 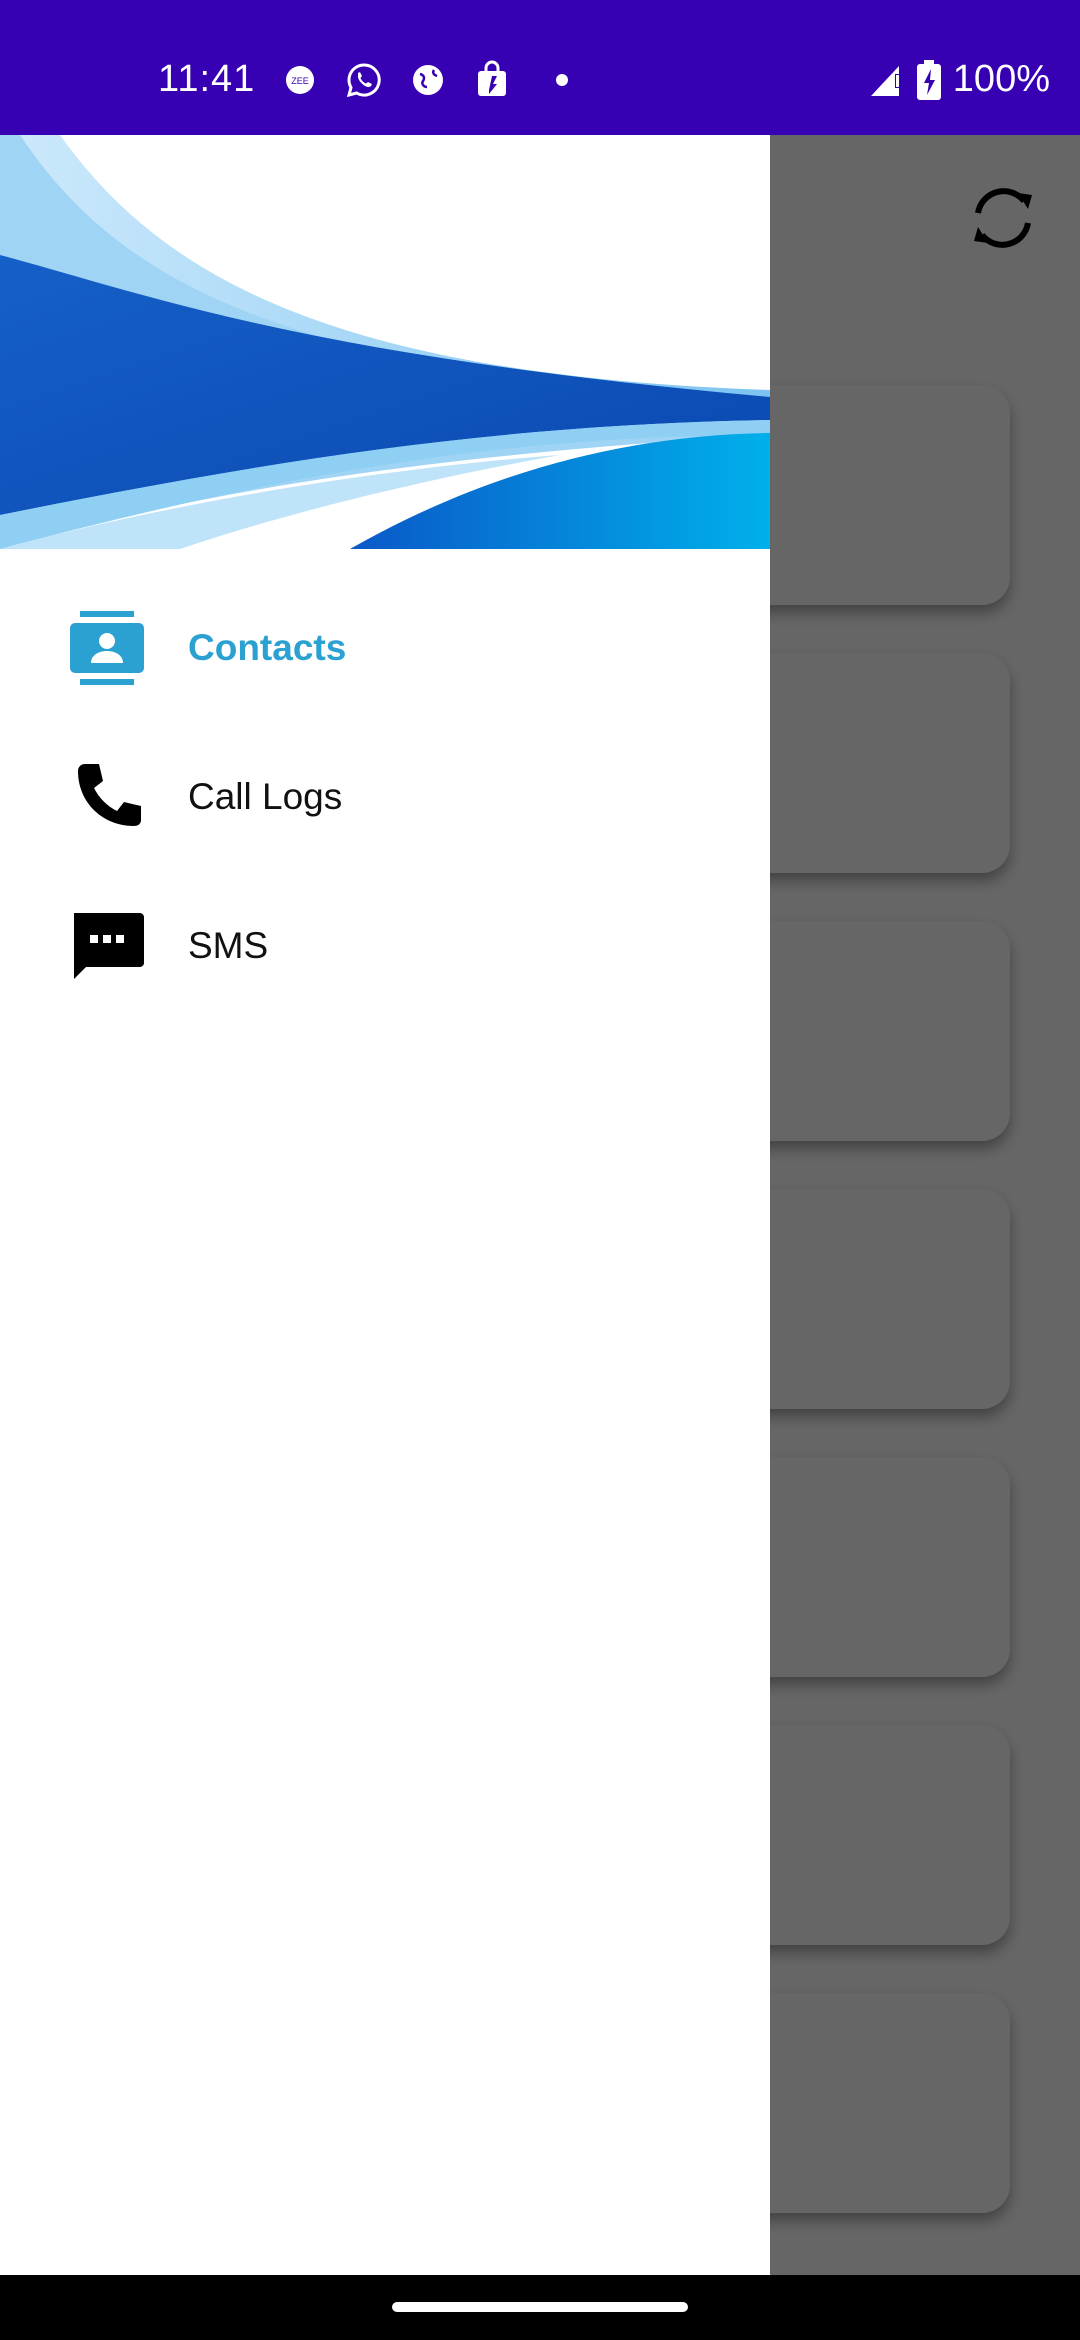 I want to click on drawer-item-sms: SMS, so click(x=385, y=946).